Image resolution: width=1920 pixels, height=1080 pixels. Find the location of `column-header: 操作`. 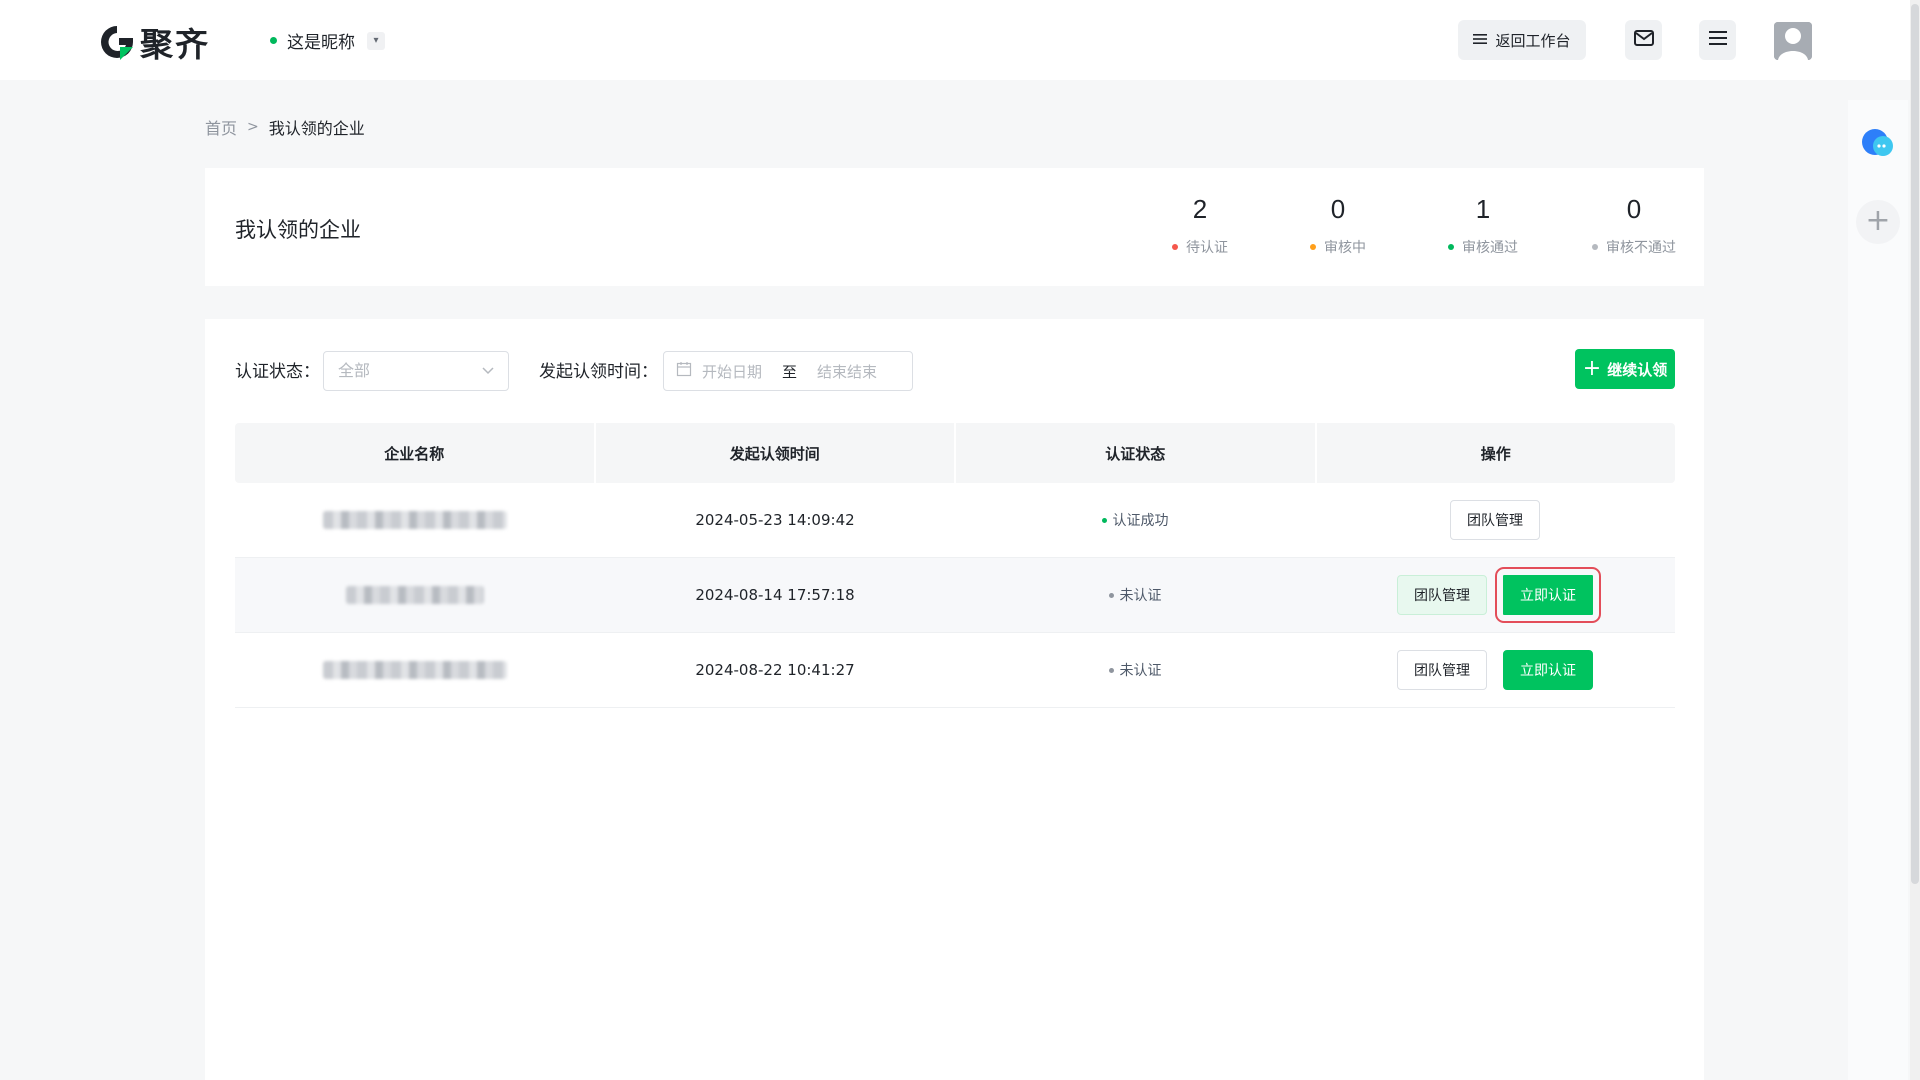

column-header: 操作 is located at coordinates (1495, 453).